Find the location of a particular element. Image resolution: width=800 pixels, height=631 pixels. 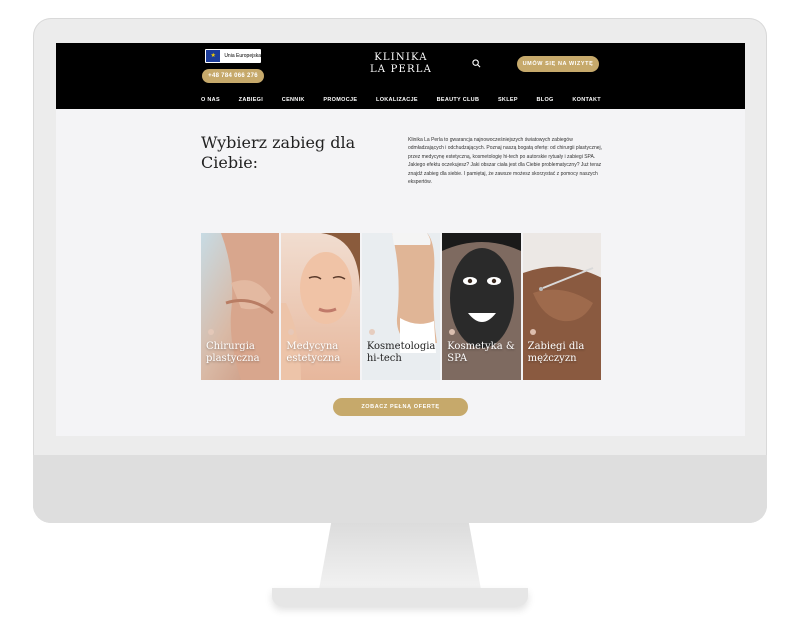

card-label: Kosmetologia hi-tech is located at coordinates (401, 352).